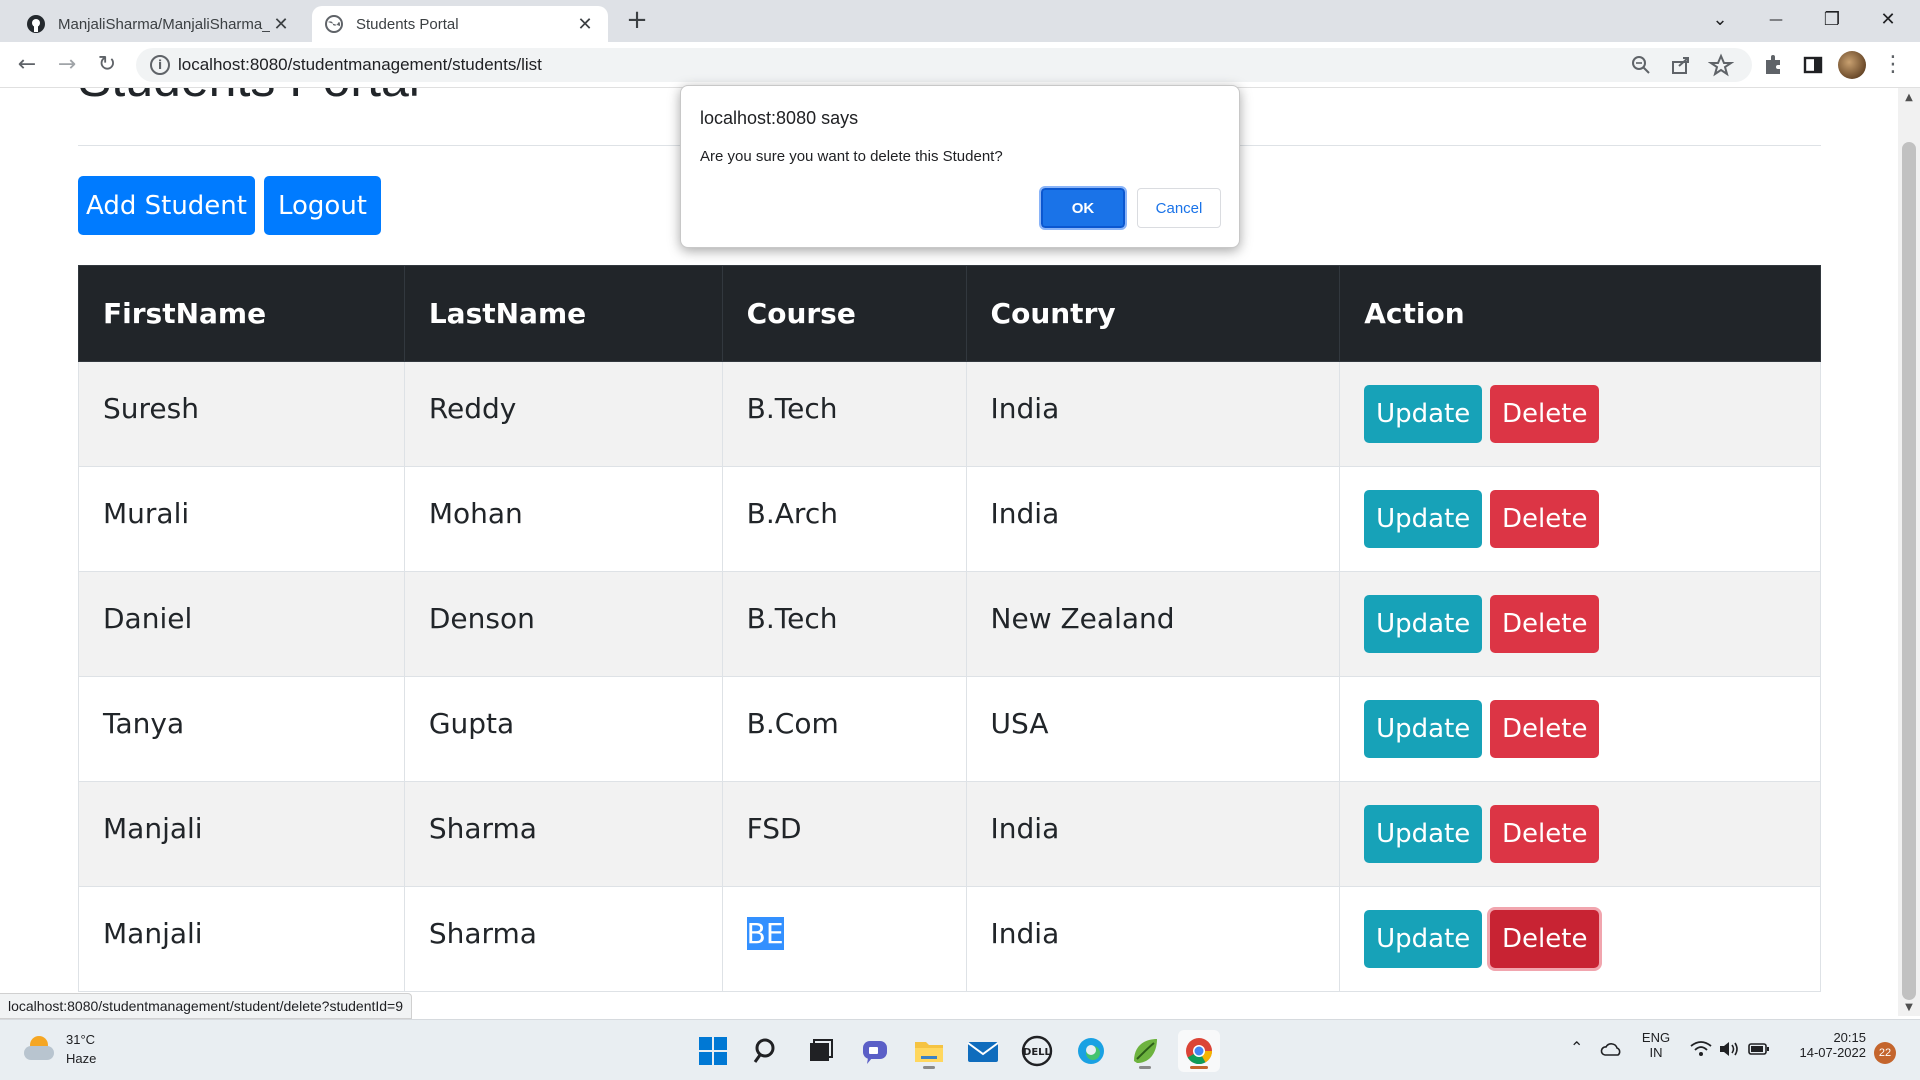 This screenshot has height=1080, width=1920. What do you see at coordinates (322, 205) in the screenshot?
I see `logout-button: Logout` at bounding box center [322, 205].